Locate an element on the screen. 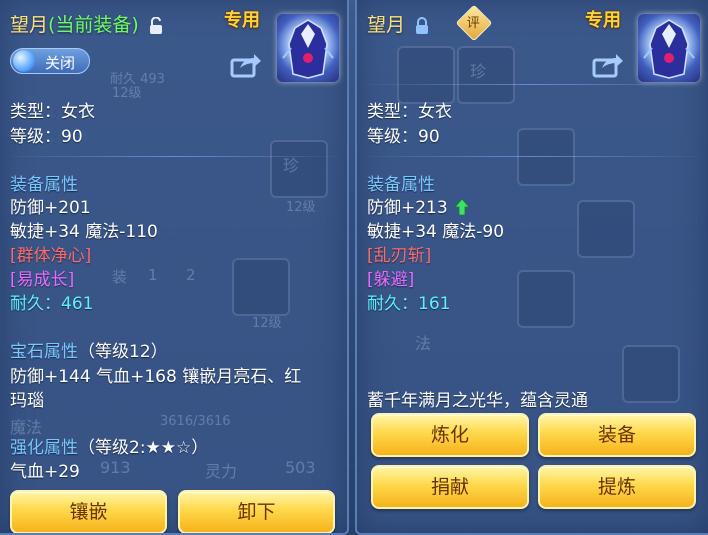  equipped-tag: (当前装备) is located at coordinates (93, 25).